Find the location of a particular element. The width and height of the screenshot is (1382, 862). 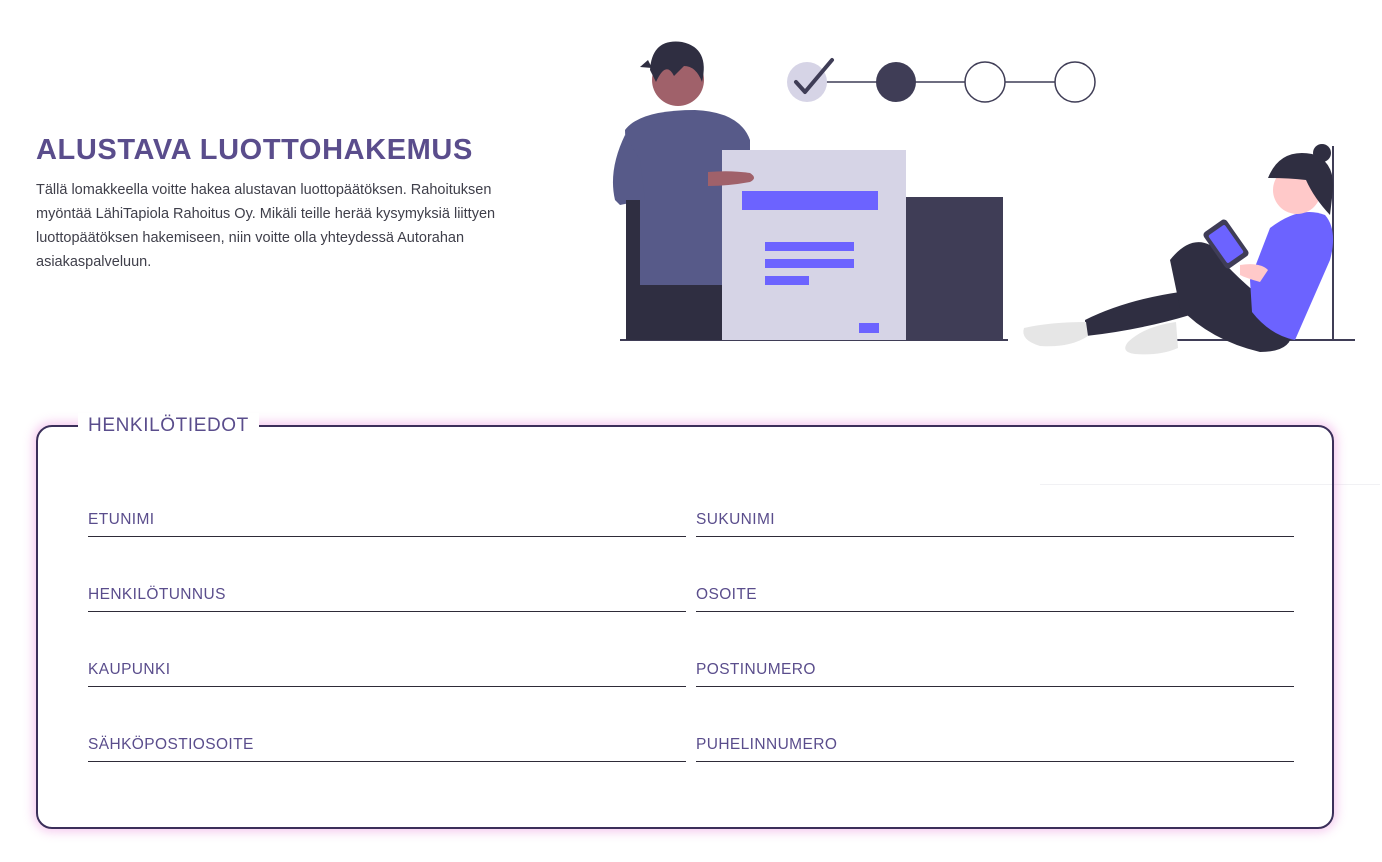

address-field: OSOITE is located at coordinates (997, 592).